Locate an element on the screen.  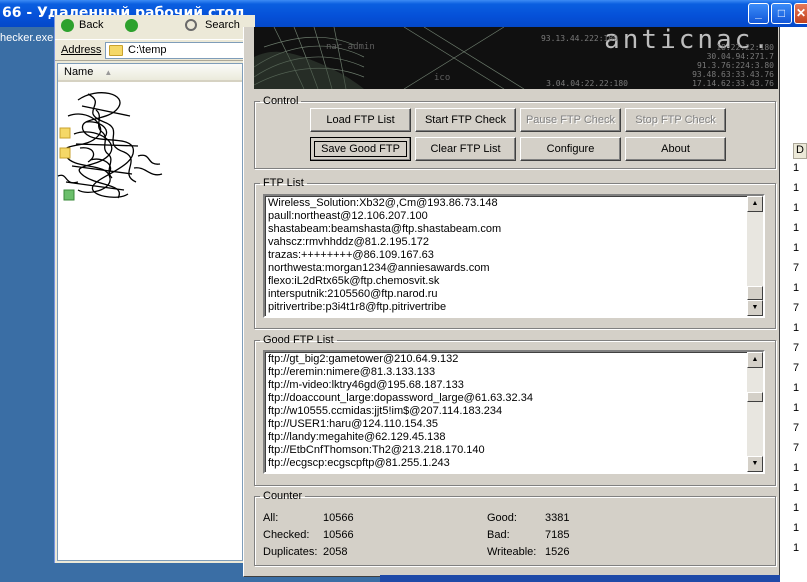
background-window-strip: D 1 1 1 1 1 7 1 7 1 7 7 1 1 7 7 1 1 1 1 1 is located at coordinates (793, 304).